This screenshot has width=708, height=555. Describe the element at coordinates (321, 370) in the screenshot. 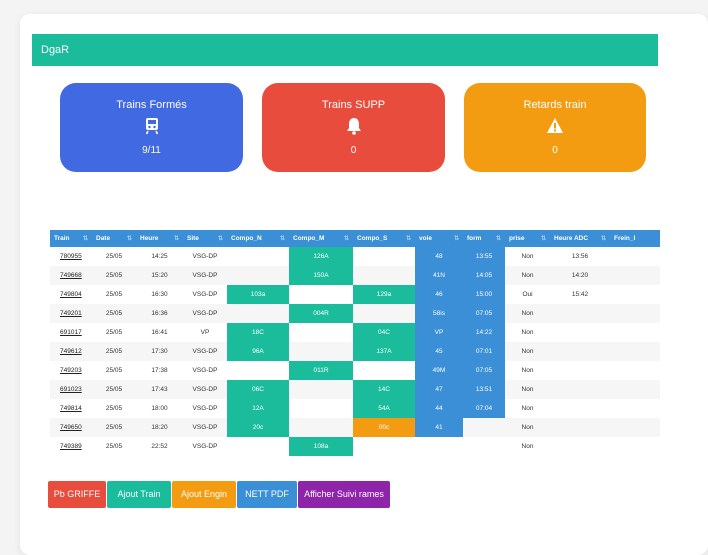

I see `table-cell: 011R` at that location.